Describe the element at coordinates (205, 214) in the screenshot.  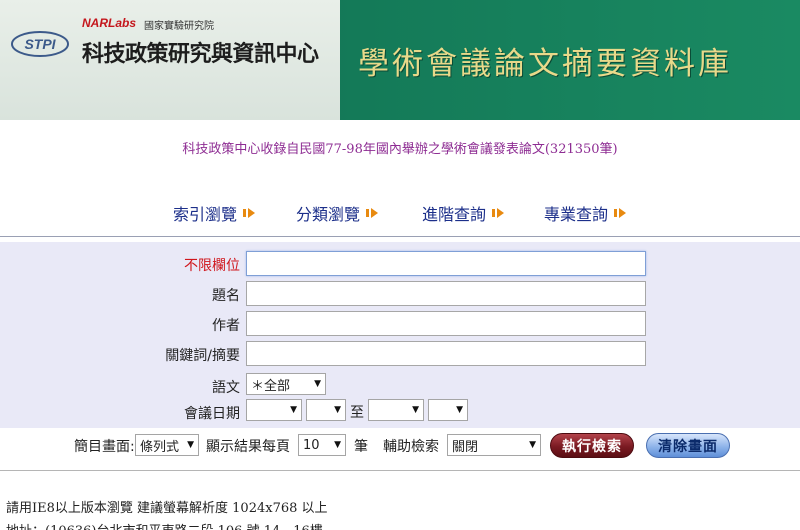
I see `nav-label: 索引瀏覽` at that location.